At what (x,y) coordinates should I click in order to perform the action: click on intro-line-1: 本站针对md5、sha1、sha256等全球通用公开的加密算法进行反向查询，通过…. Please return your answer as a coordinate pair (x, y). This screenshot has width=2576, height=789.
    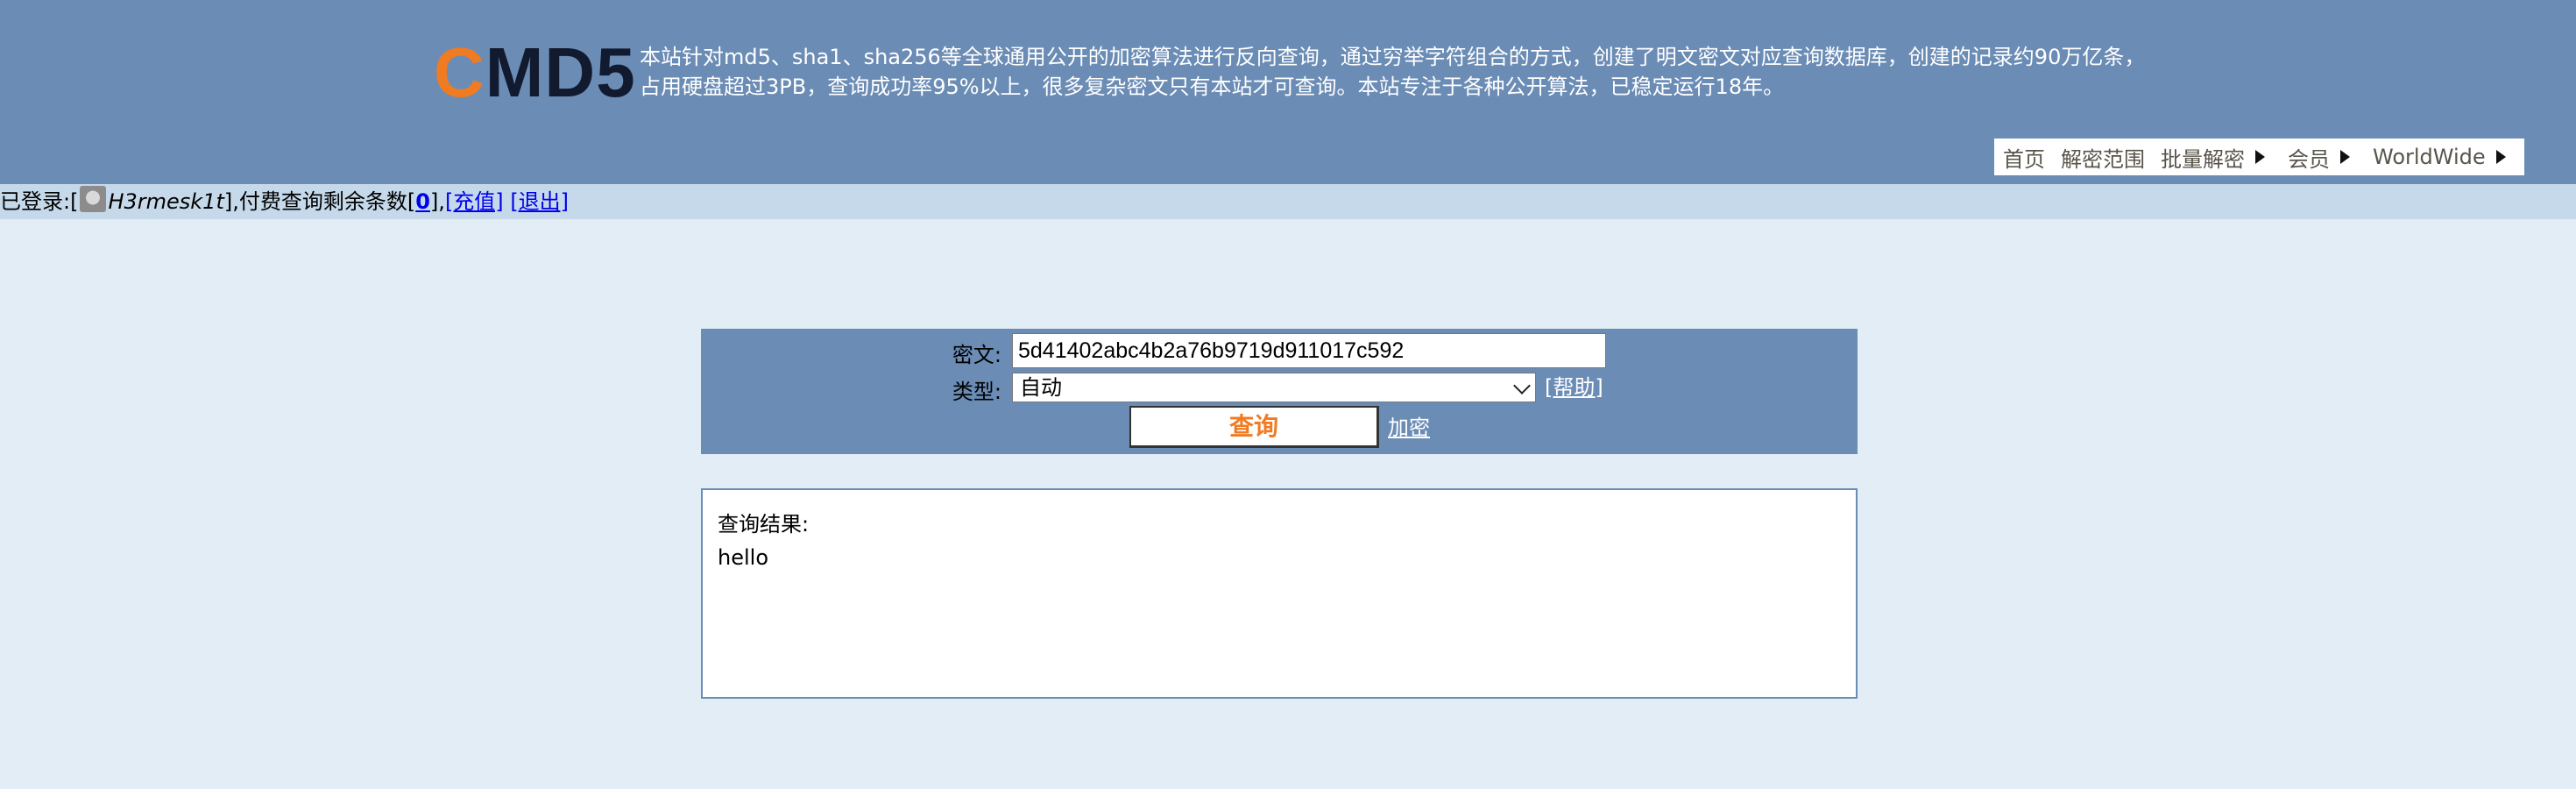
    Looking at the image, I should click on (1393, 57).